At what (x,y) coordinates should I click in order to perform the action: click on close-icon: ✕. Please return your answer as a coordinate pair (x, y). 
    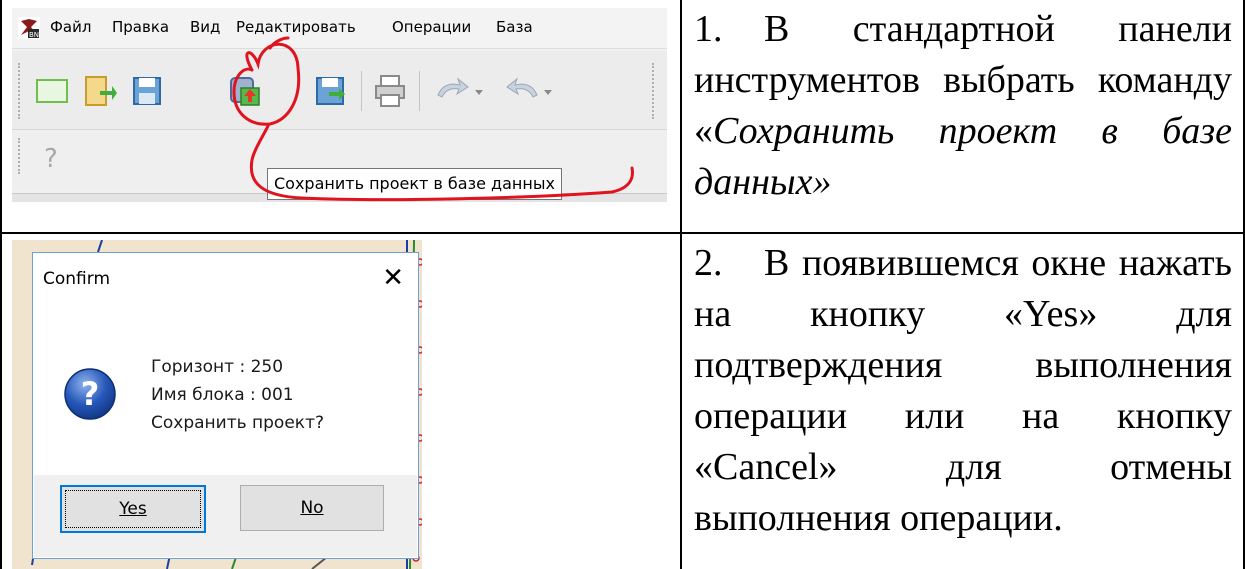
    Looking at the image, I should click on (393, 278).